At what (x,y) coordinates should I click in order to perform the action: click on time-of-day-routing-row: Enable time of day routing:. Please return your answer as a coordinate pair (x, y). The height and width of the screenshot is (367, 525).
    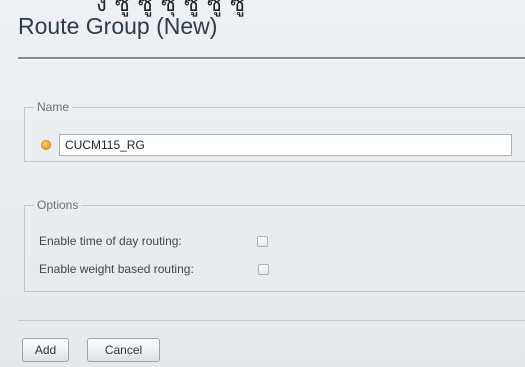
    Looking at the image, I should click on (153, 241).